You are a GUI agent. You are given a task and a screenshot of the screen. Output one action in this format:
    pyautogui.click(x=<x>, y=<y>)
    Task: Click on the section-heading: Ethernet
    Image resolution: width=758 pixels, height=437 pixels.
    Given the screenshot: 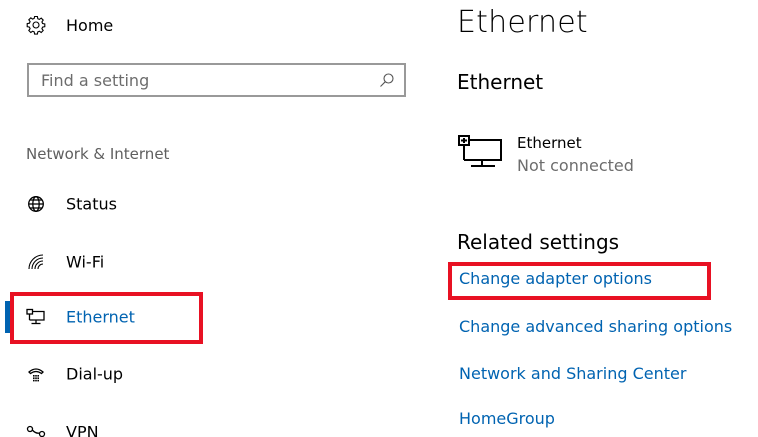 What is the action you would take?
    pyautogui.click(x=500, y=82)
    